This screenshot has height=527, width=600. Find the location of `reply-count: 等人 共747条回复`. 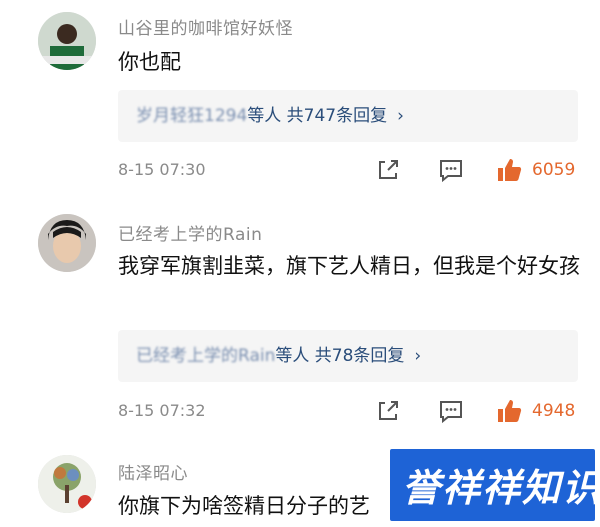

reply-count: 等人 共747条回复 is located at coordinates (317, 116).